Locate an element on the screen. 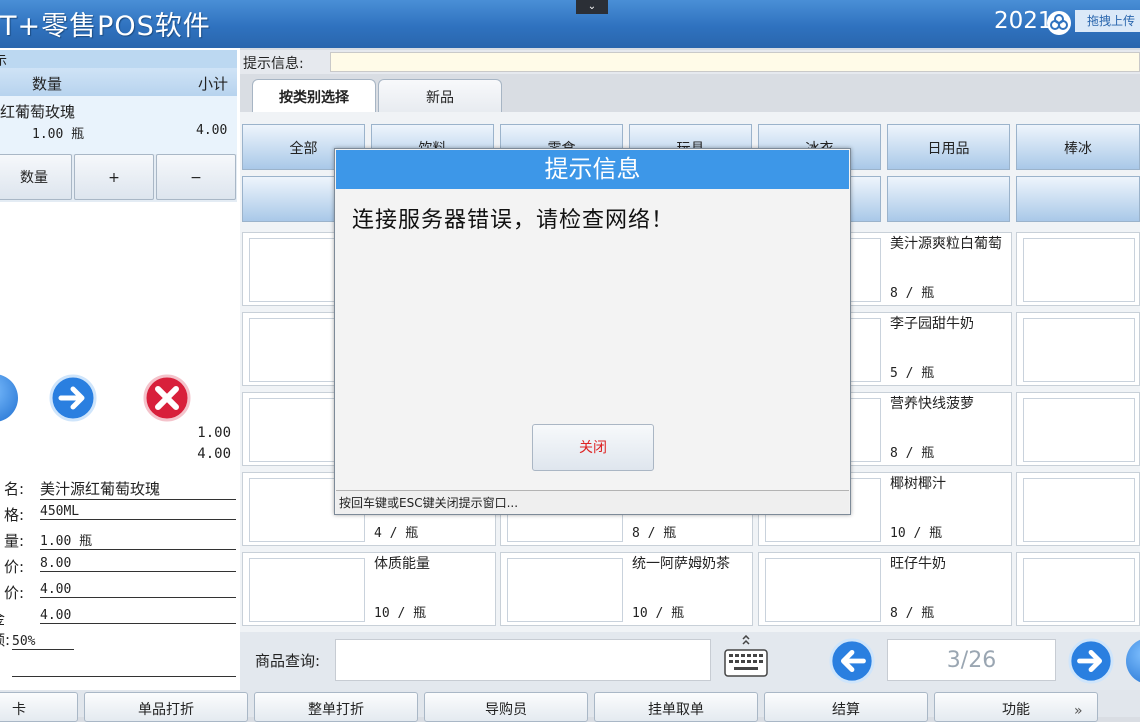 The width and height of the screenshot is (1140, 722). page-indicator: 3/26 is located at coordinates (971, 660).